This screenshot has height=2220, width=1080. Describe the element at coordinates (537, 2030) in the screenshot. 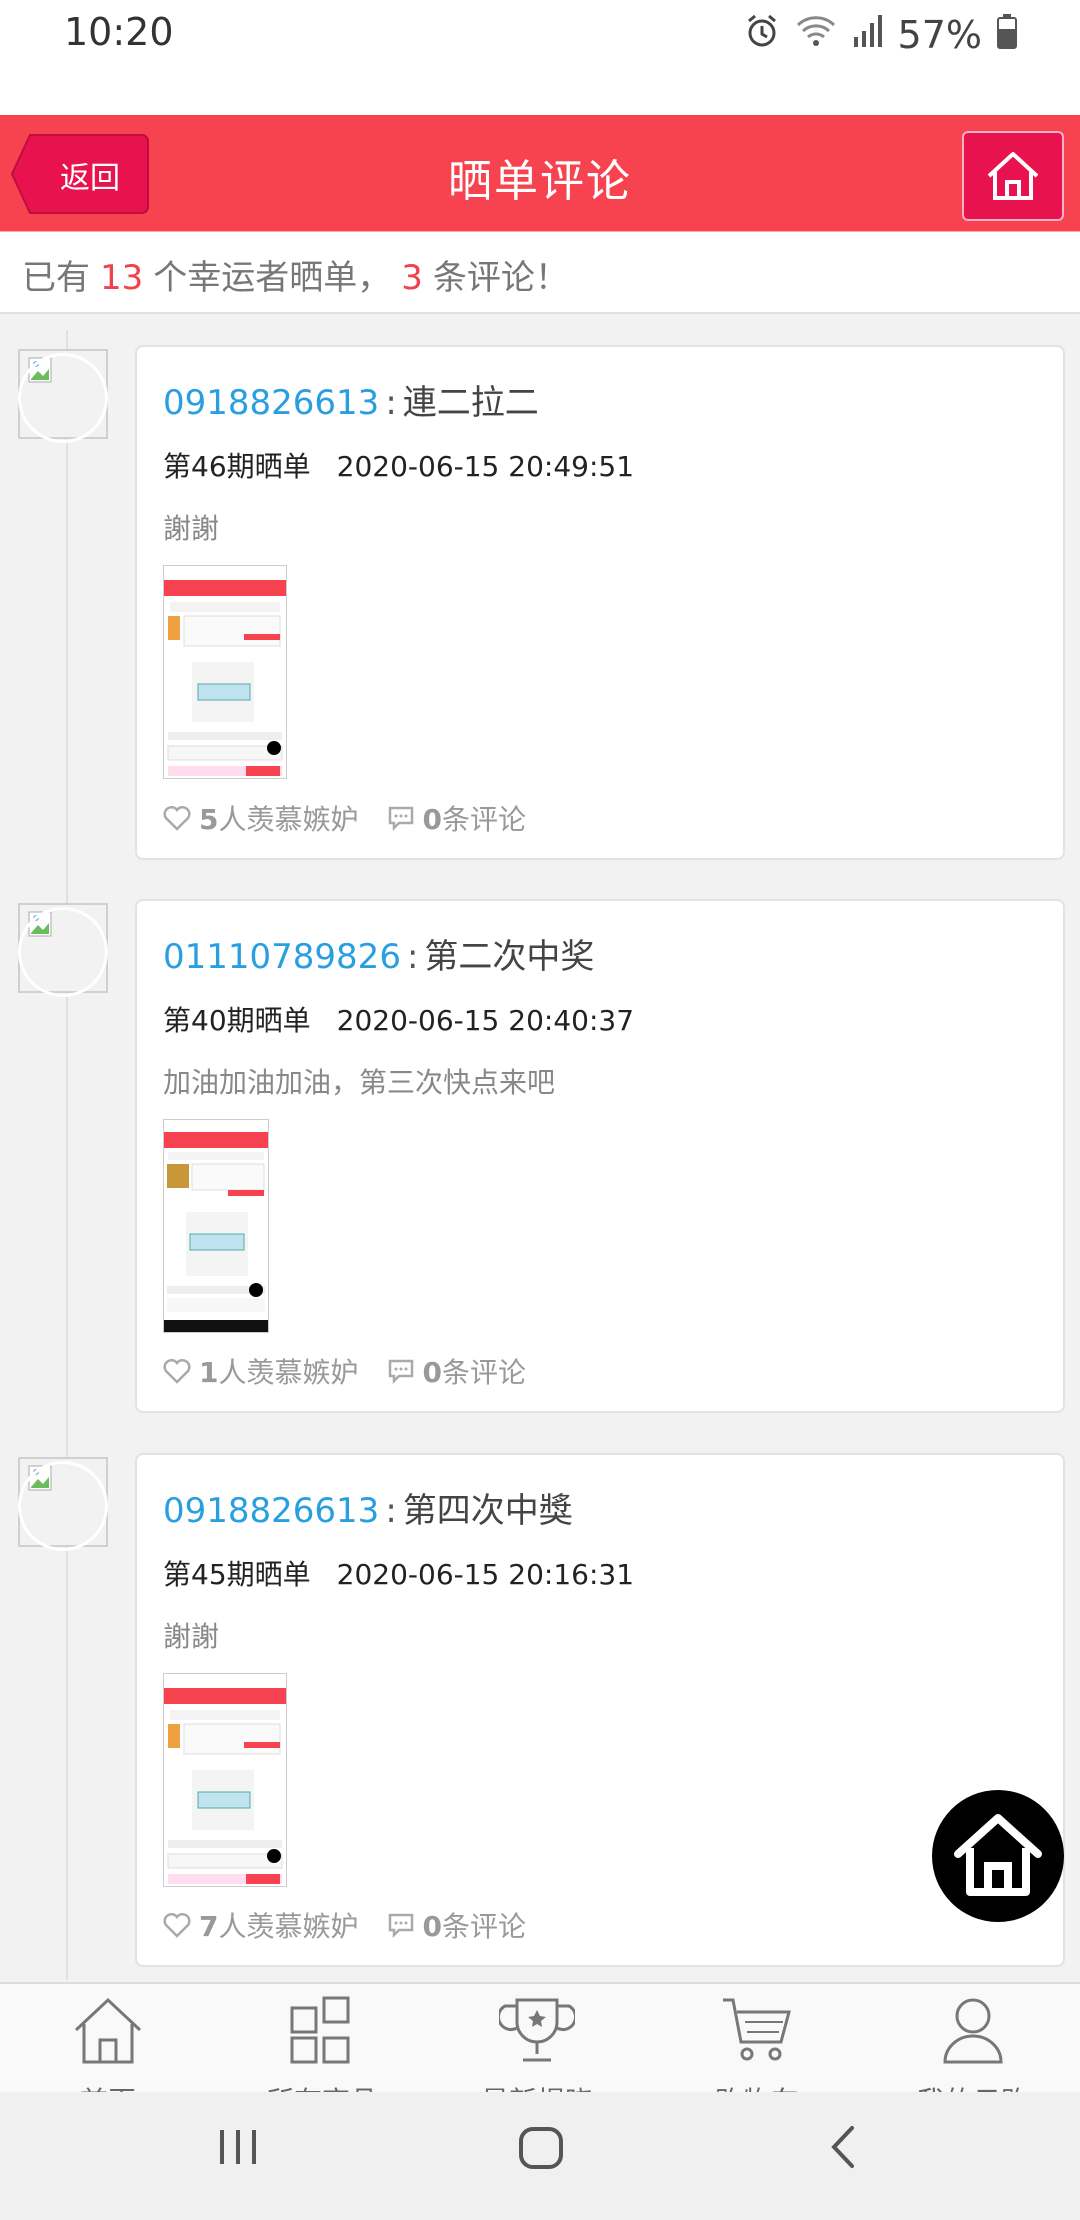

I see `trophy-icon` at that location.